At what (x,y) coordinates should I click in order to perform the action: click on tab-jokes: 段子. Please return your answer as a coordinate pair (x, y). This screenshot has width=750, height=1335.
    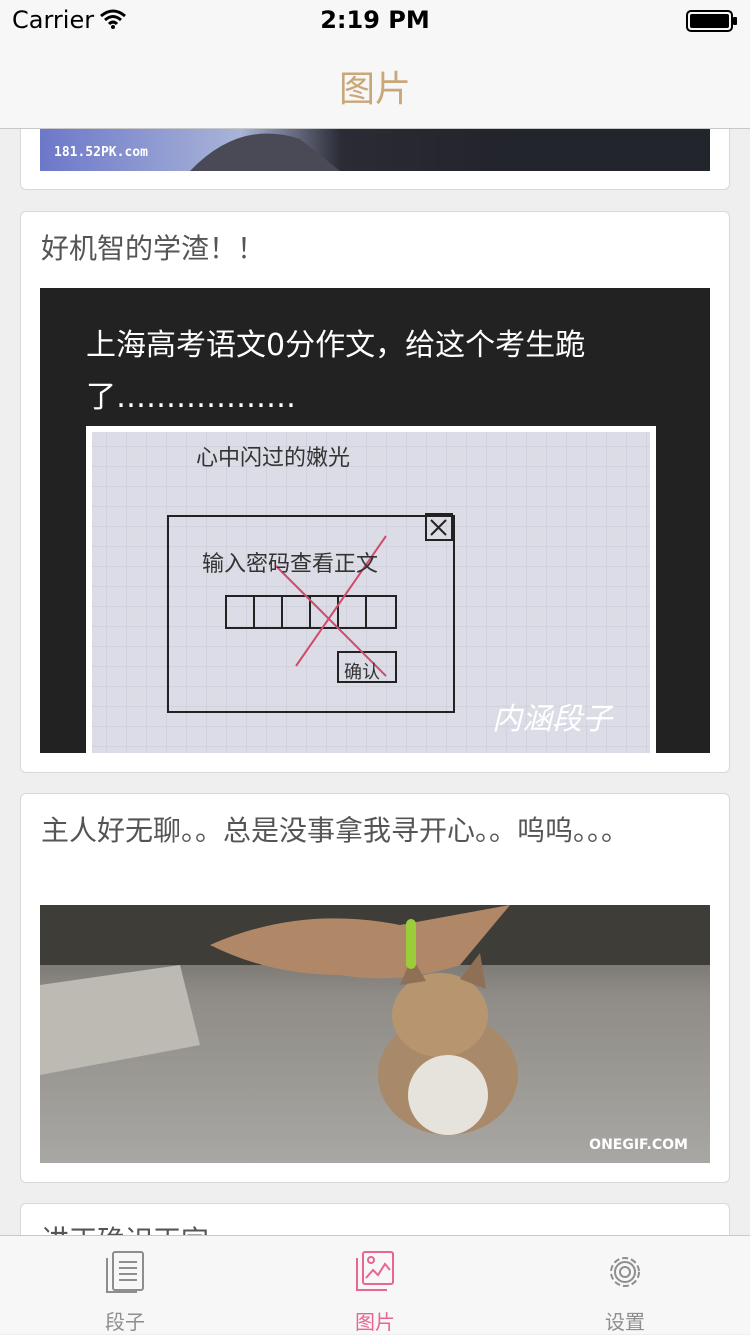
    Looking at the image, I should click on (125, 1285).